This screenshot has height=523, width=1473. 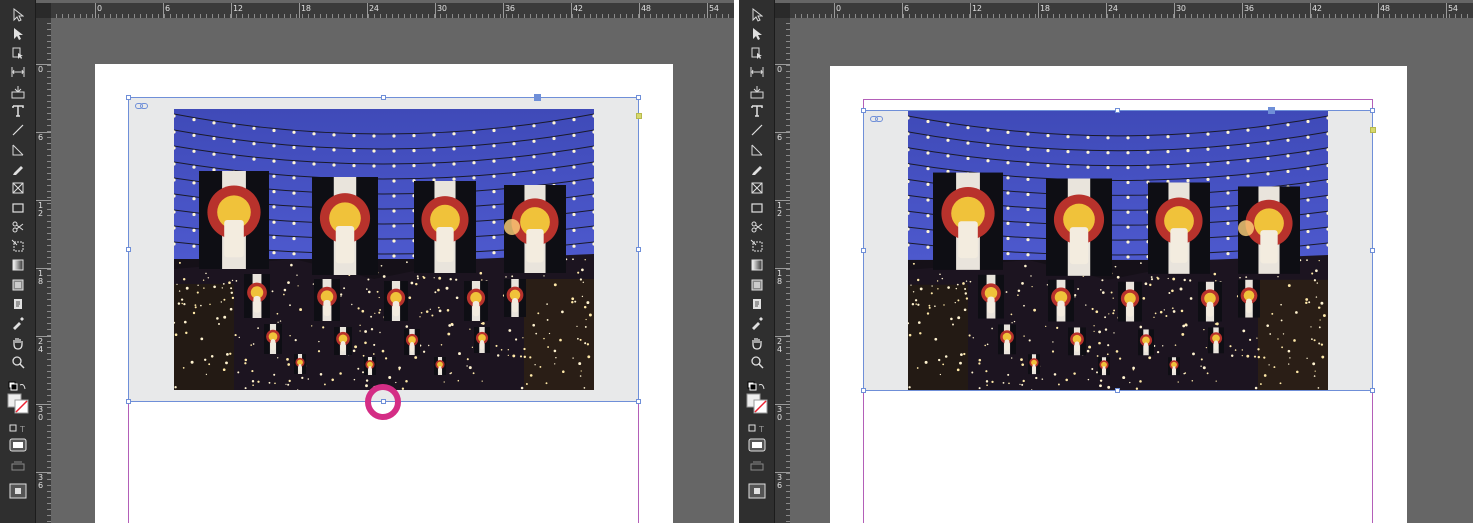 What do you see at coordinates (1117, 390) in the screenshot?
I see `frame-handle-bottom-center` at bounding box center [1117, 390].